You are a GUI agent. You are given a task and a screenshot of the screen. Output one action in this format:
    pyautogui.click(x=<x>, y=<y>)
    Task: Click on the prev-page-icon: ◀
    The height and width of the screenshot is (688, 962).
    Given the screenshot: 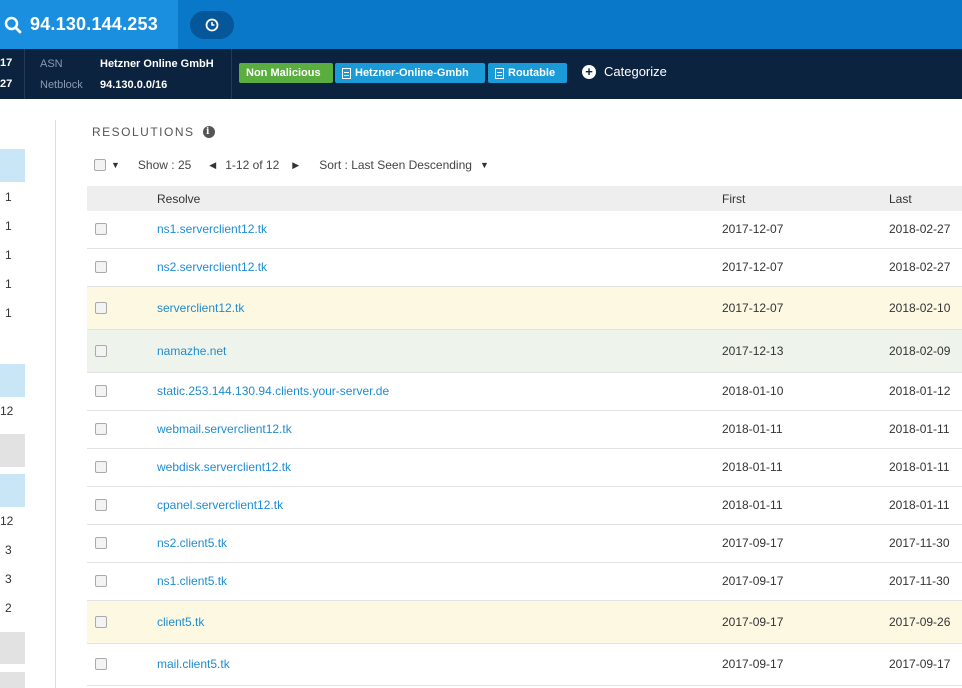 What is the action you would take?
    pyautogui.click(x=212, y=165)
    